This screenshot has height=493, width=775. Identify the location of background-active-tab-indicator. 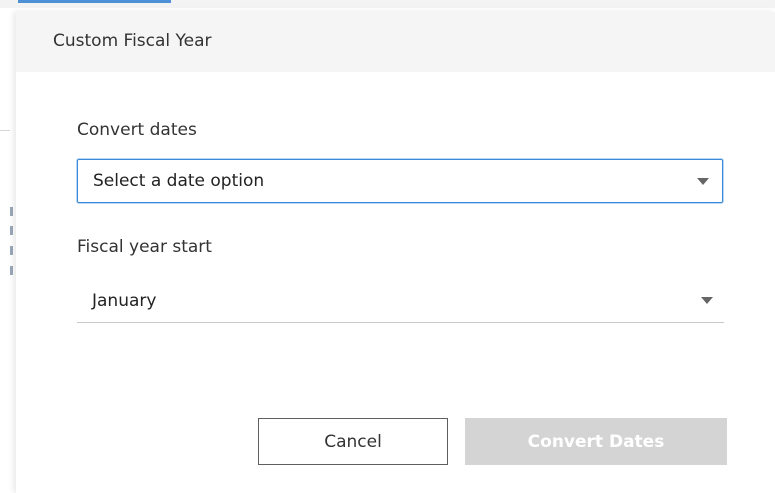
(94, 1).